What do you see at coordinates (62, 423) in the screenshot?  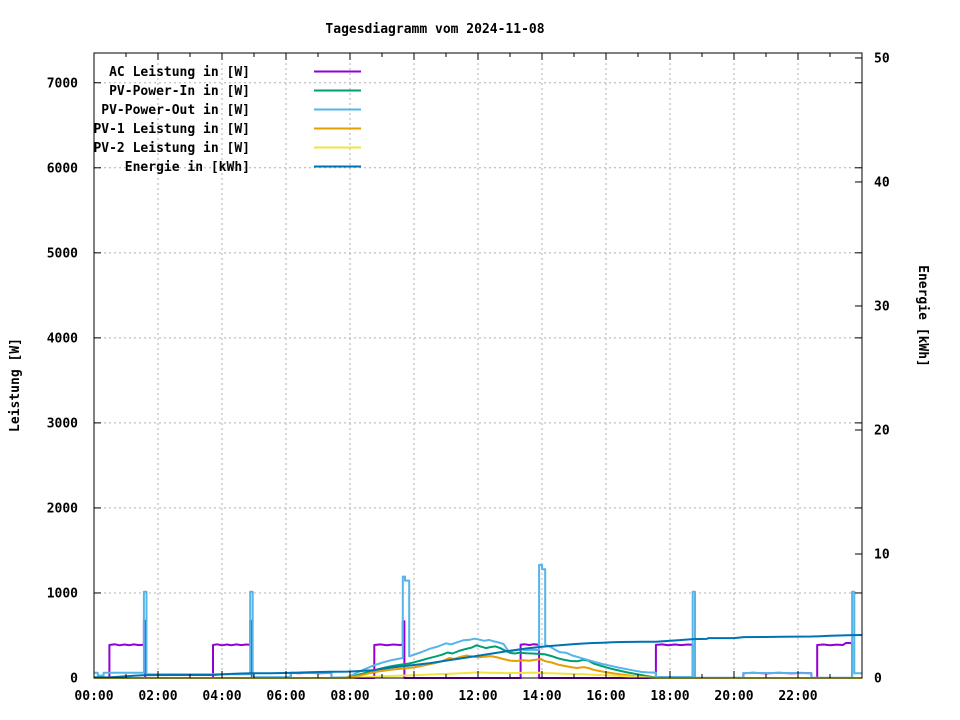 I see `y-tick-label-left: 3000` at bounding box center [62, 423].